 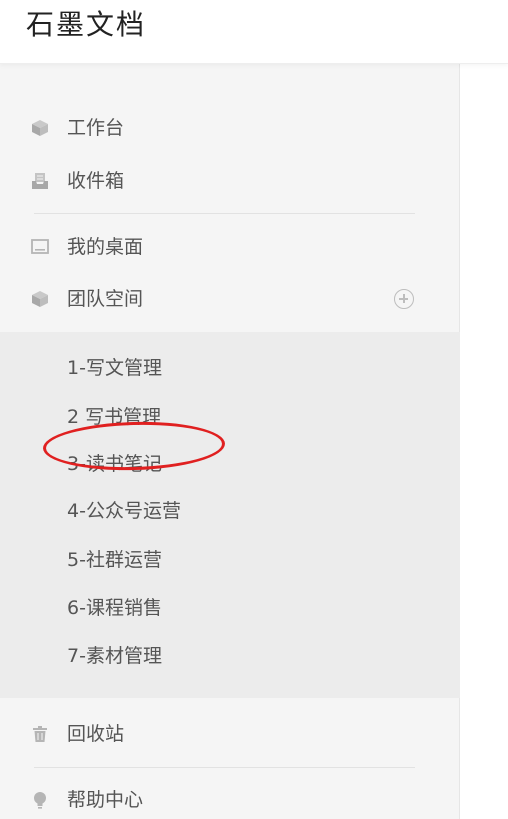 What do you see at coordinates (254, 32) in the screenshot?
I see `app-header: 石墨文档` at bounding box center [254, 32].